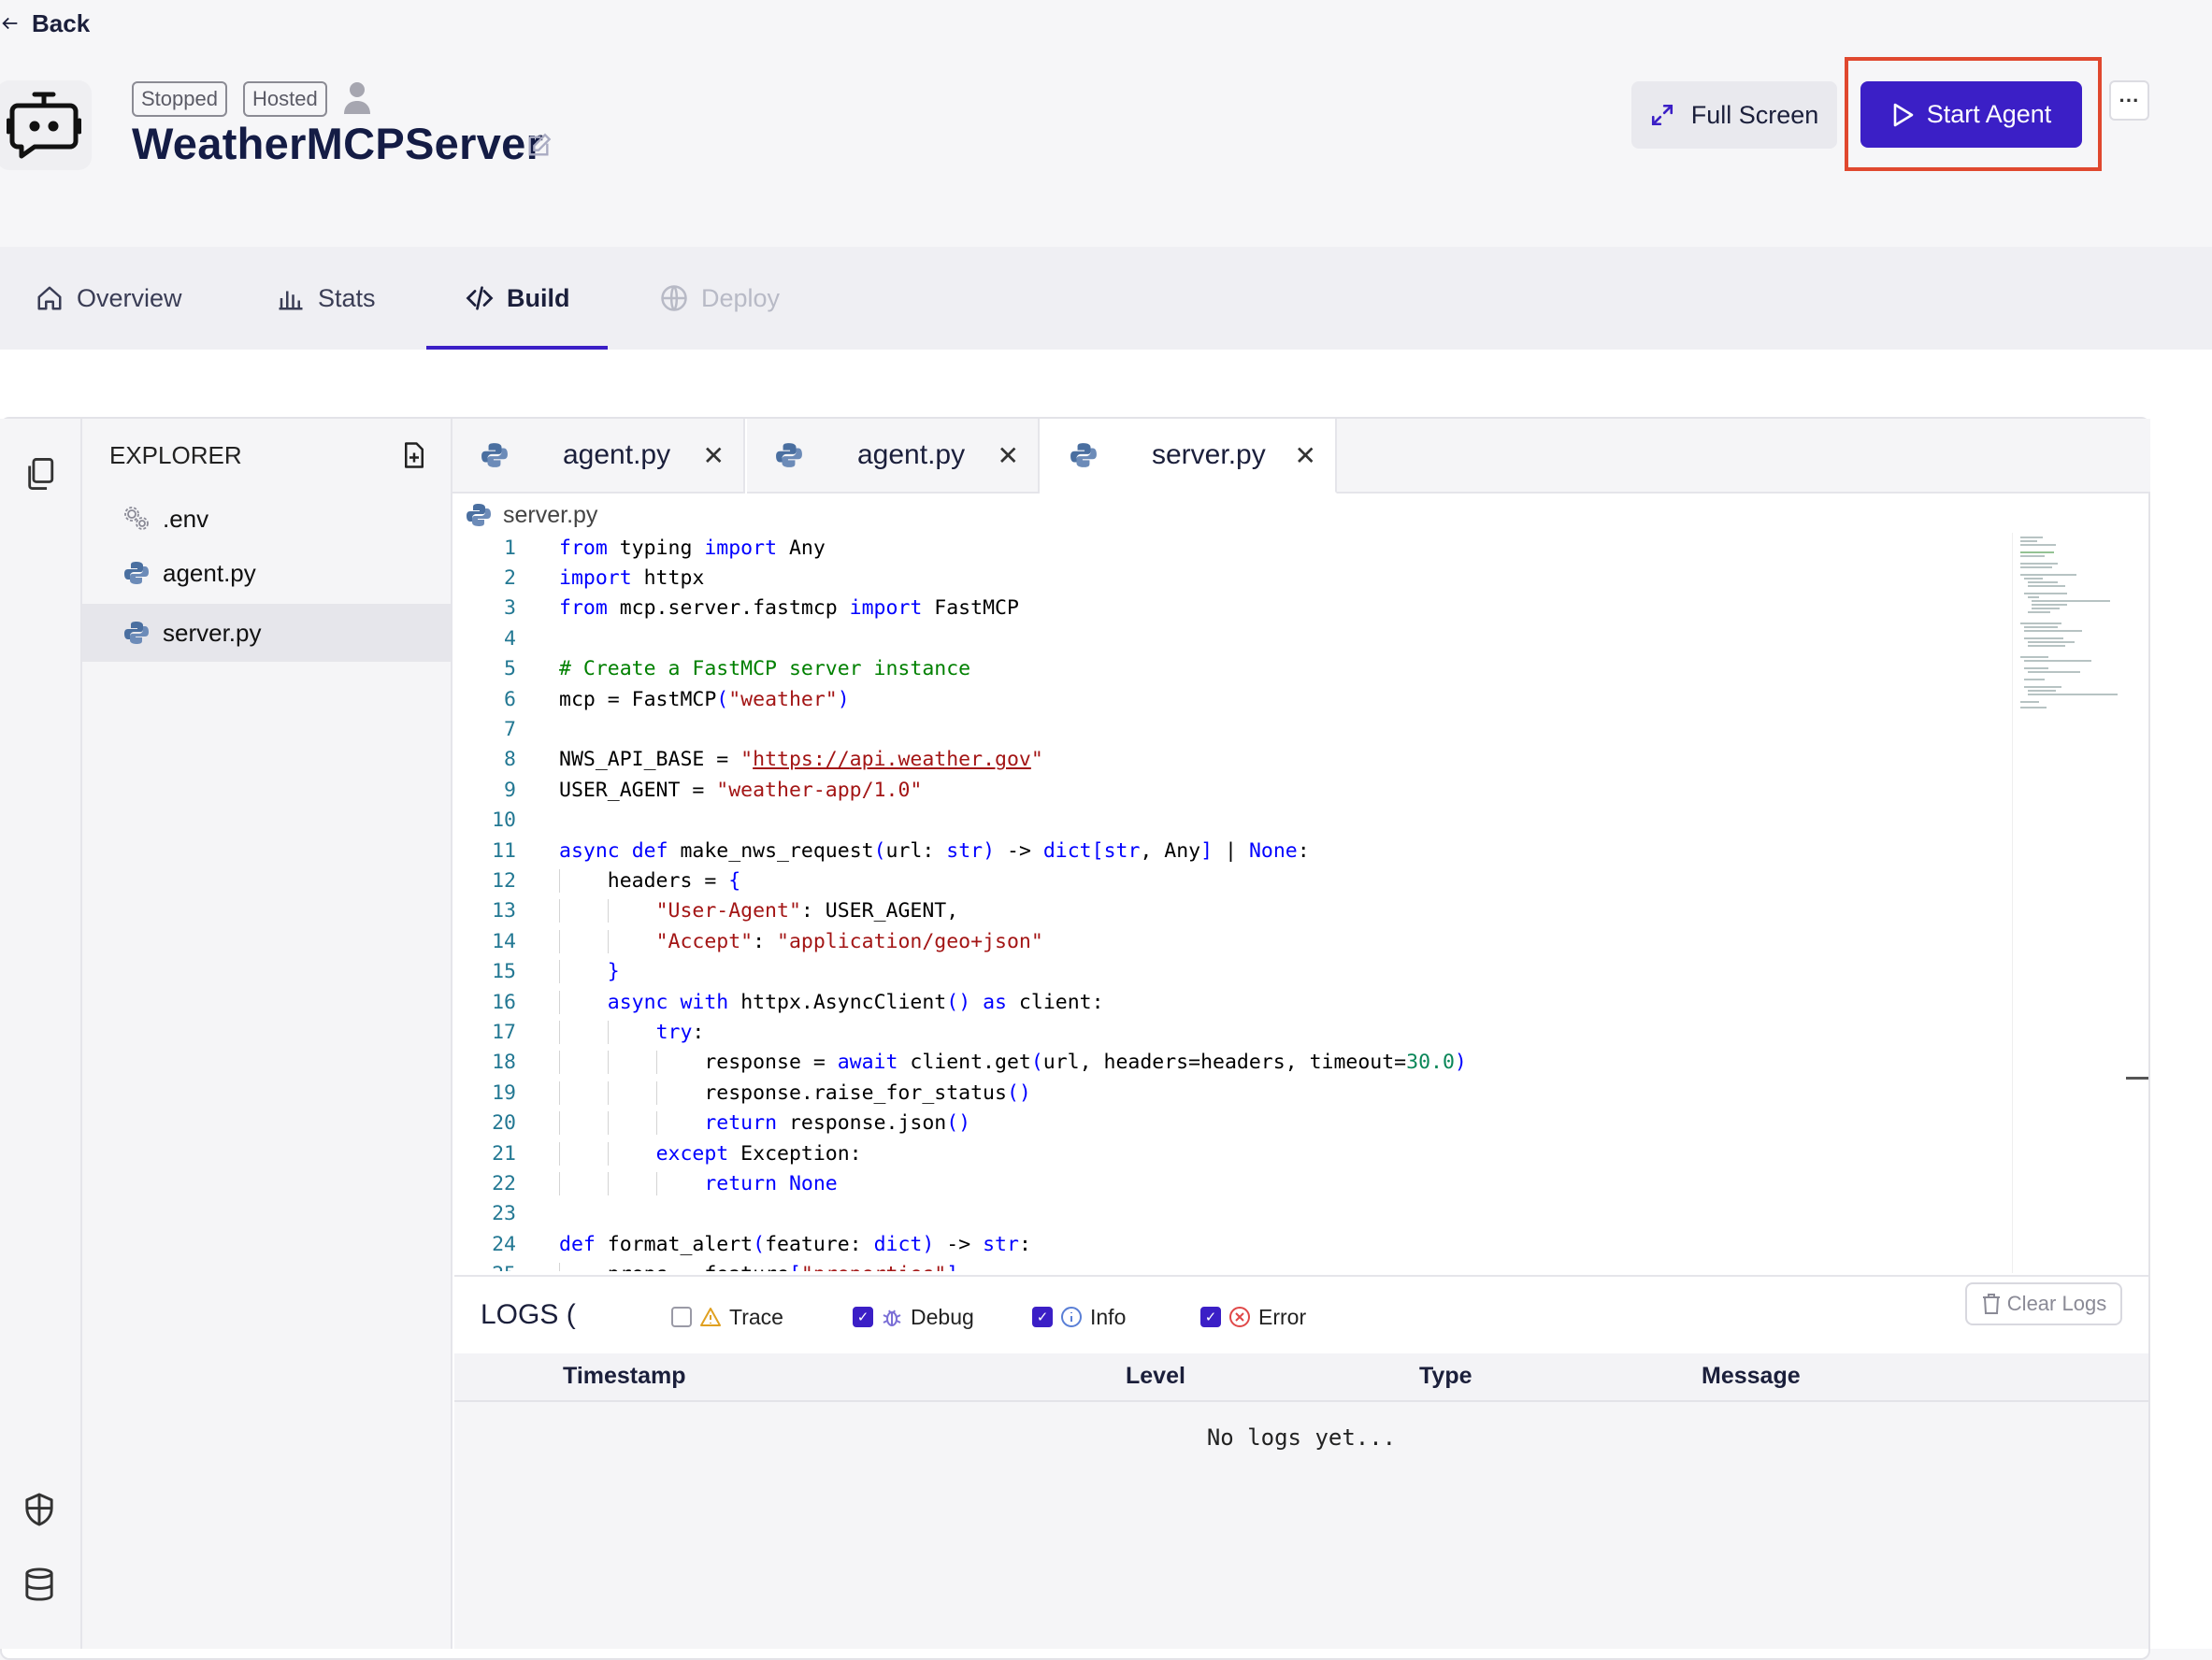 The height and width of the screenshot is (1660, 2212). I want to click on start-agent-button: Start Agent, so click(1971, 114).